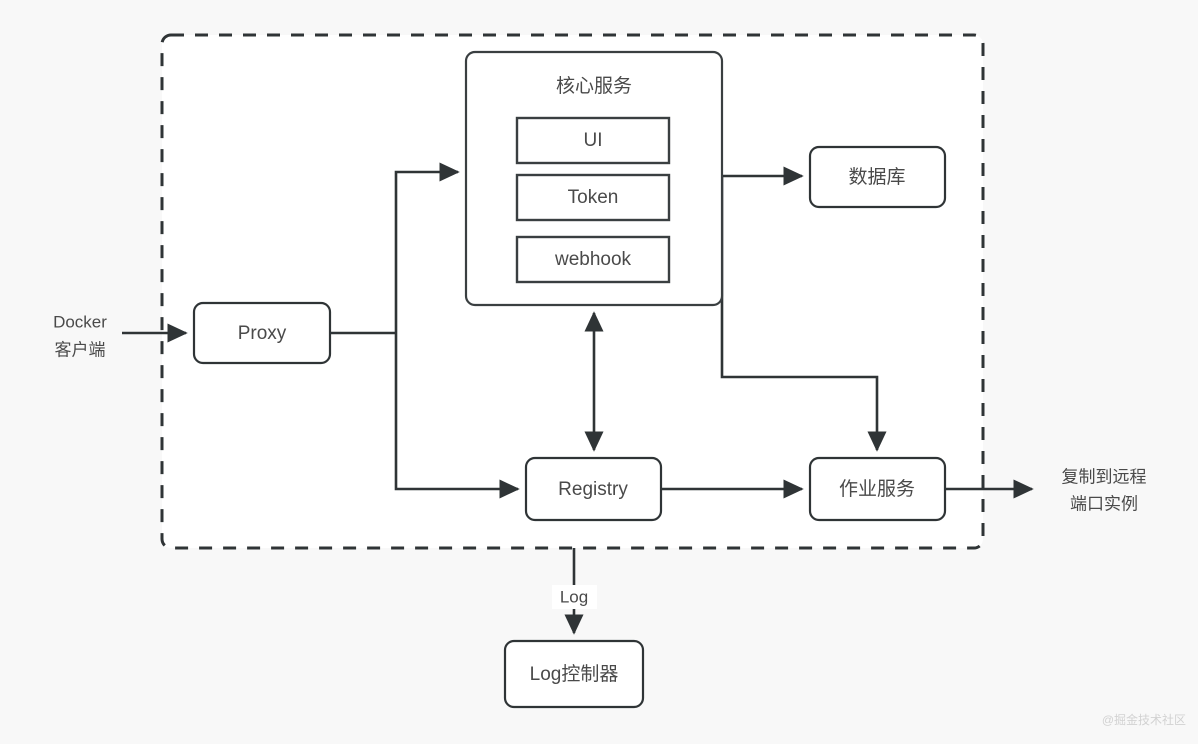 This screenshot has height=744, width=1198. I want to click on edge-label-log: Log, so click(574, 597).